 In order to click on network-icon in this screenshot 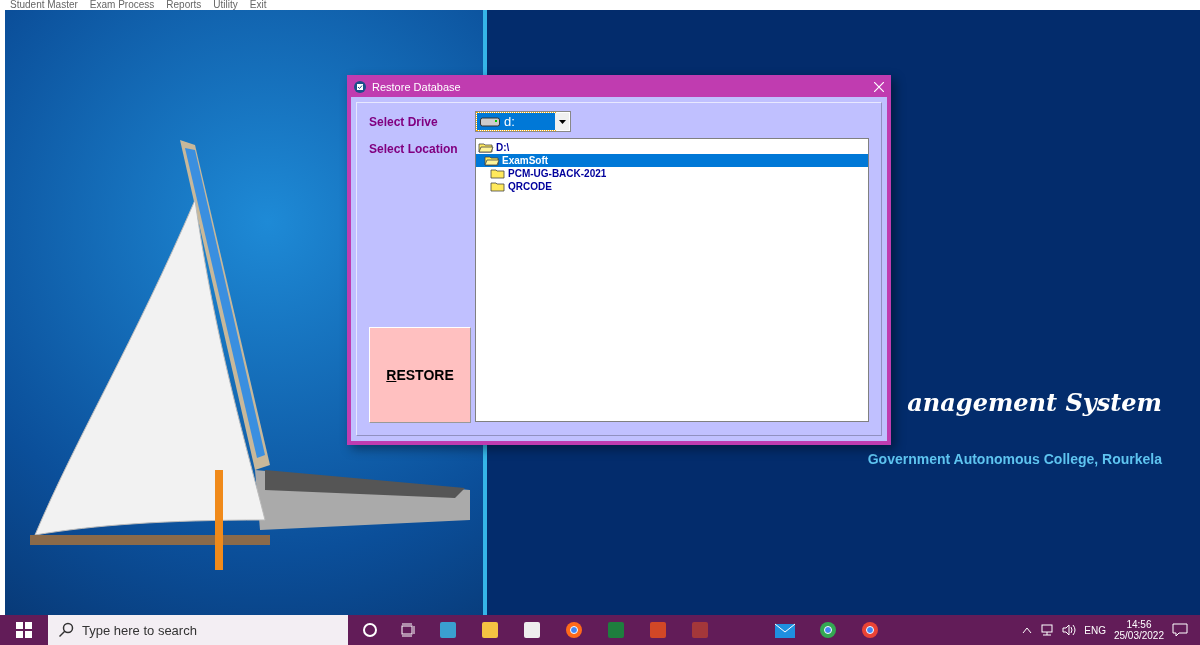, I will do `click(1047, 630)`.